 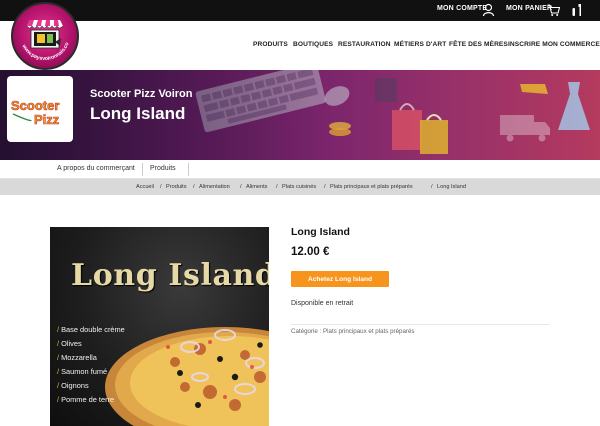 What do you see at coordinates (553, 10) in the screenshot?
I see `cart-icon` at bounding box center [553, 10].